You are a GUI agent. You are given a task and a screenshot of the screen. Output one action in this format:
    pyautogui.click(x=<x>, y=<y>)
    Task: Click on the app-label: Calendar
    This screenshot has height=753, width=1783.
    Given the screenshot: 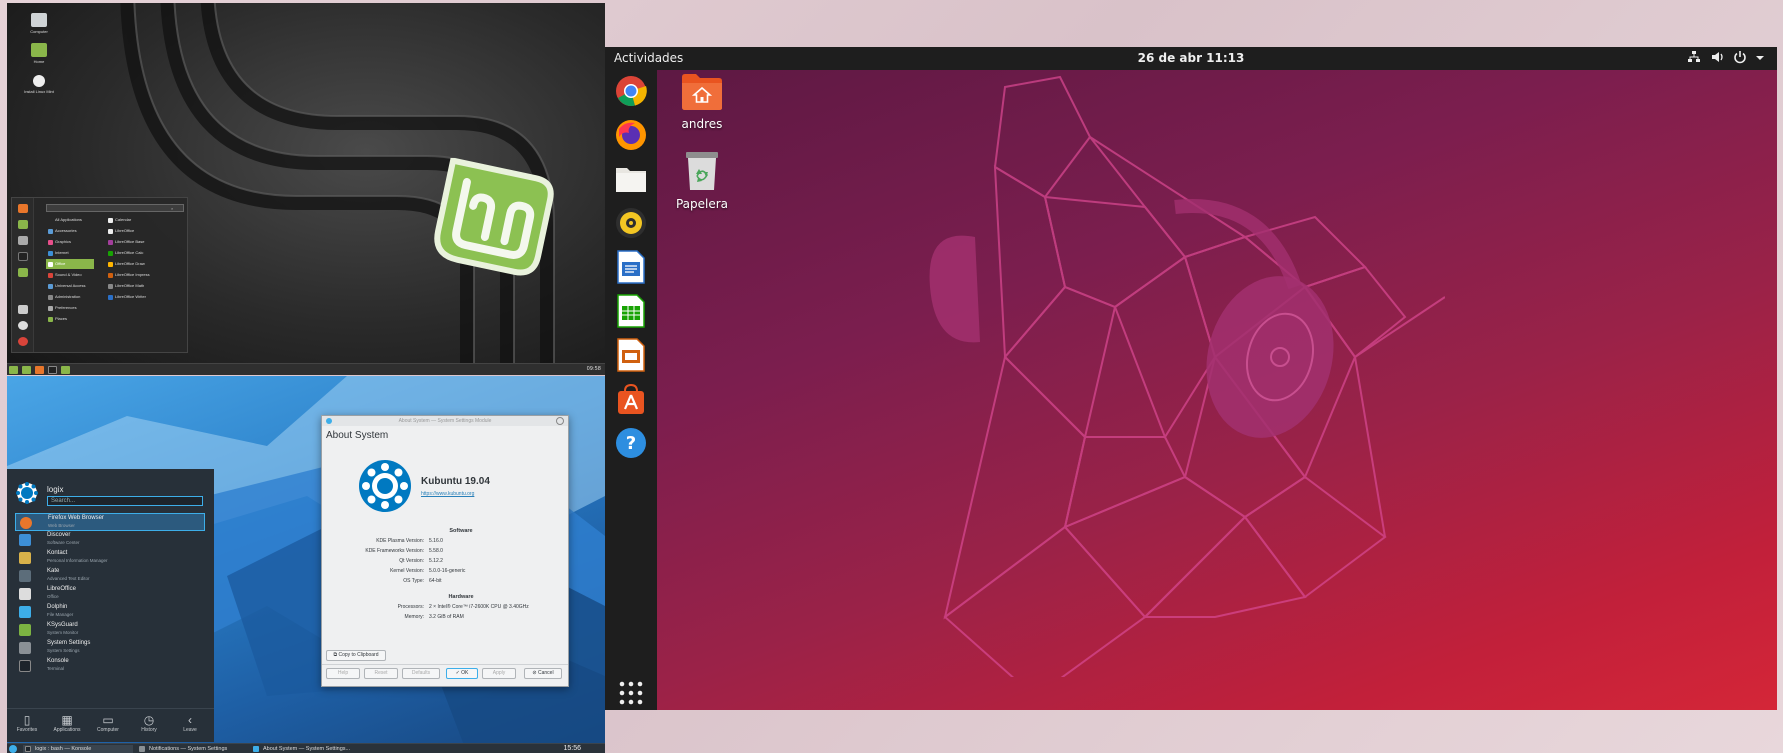 What is the action you would take?
    pyautogui.click(x=123, y=219)
    